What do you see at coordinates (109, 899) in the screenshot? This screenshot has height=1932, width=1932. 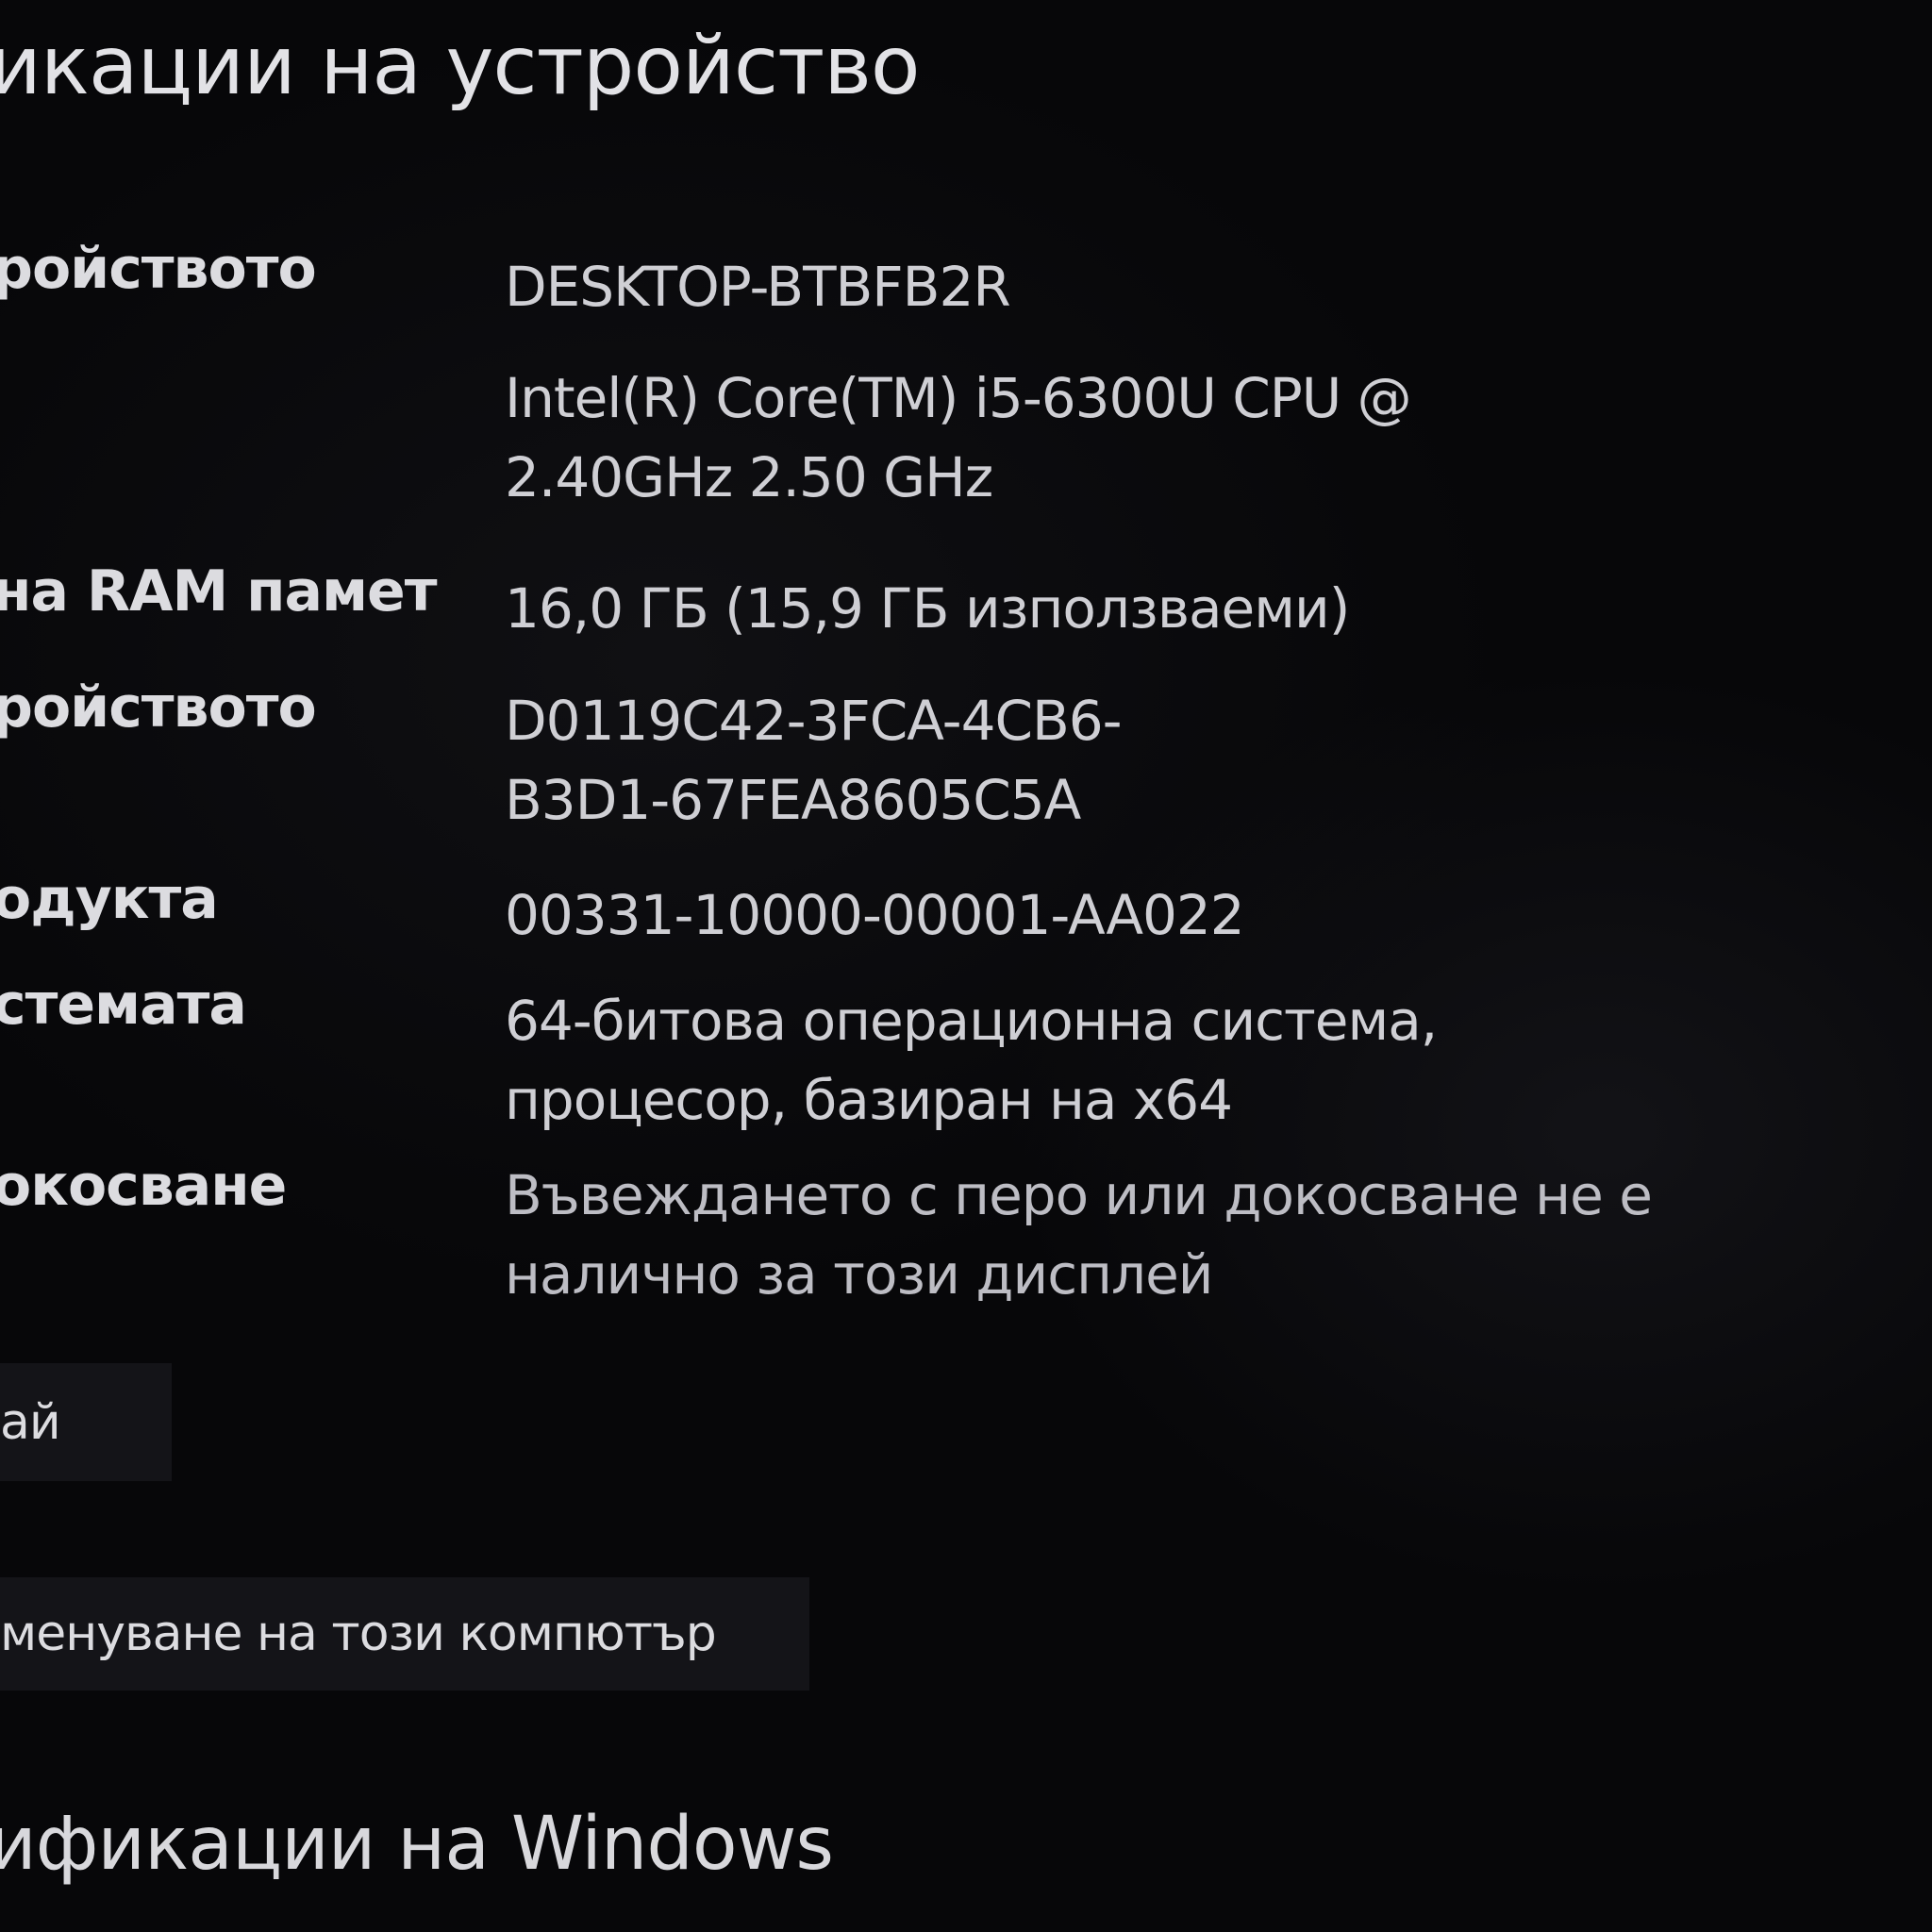 I see `spec-label-product-id: одукта` at bounding box center [109, 899].